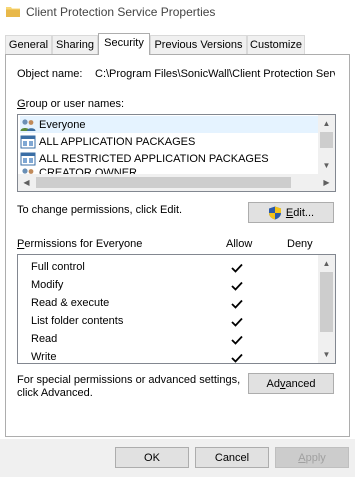  I want to click on button-label: Ad, so click(273, 383).